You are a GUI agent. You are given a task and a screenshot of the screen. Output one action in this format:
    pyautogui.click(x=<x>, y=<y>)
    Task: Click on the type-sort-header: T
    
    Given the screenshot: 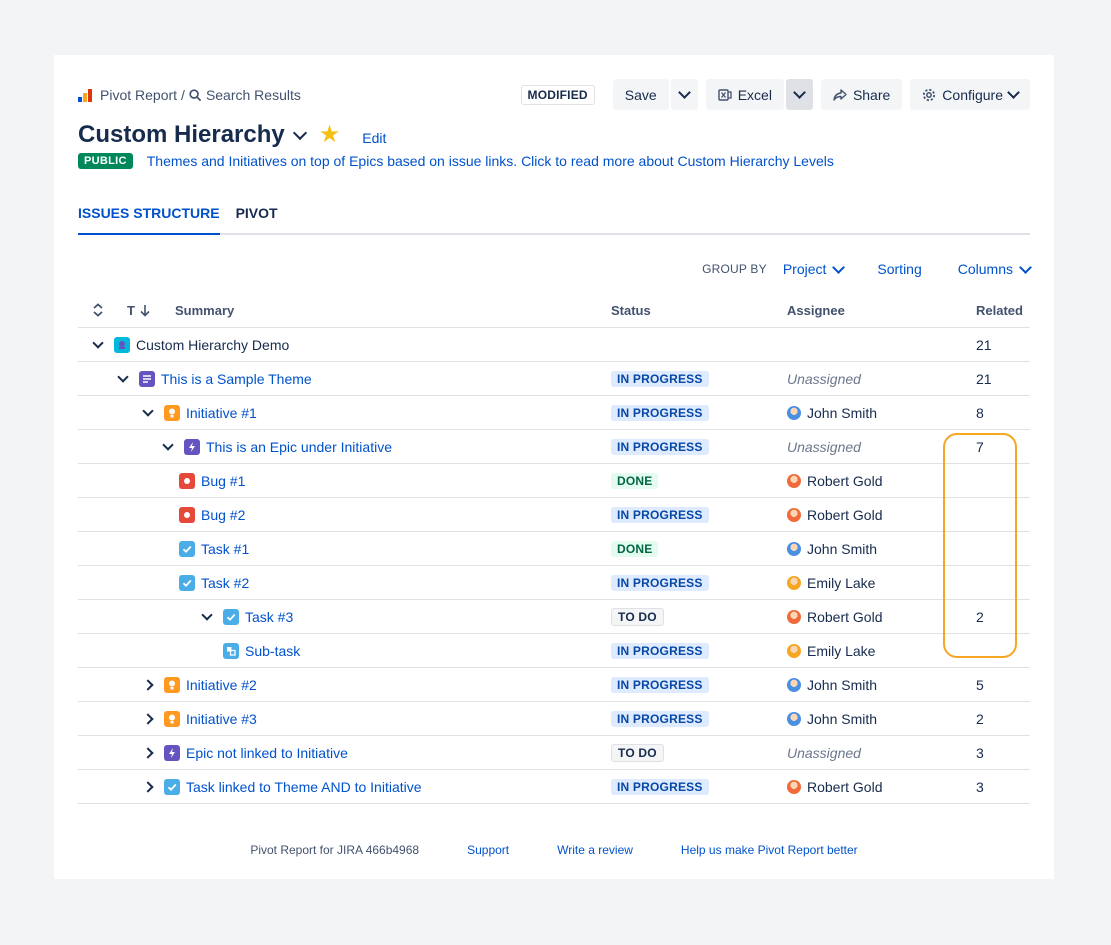 What is the action you would take?
    pyautogui.click(x=139, y=310)
    